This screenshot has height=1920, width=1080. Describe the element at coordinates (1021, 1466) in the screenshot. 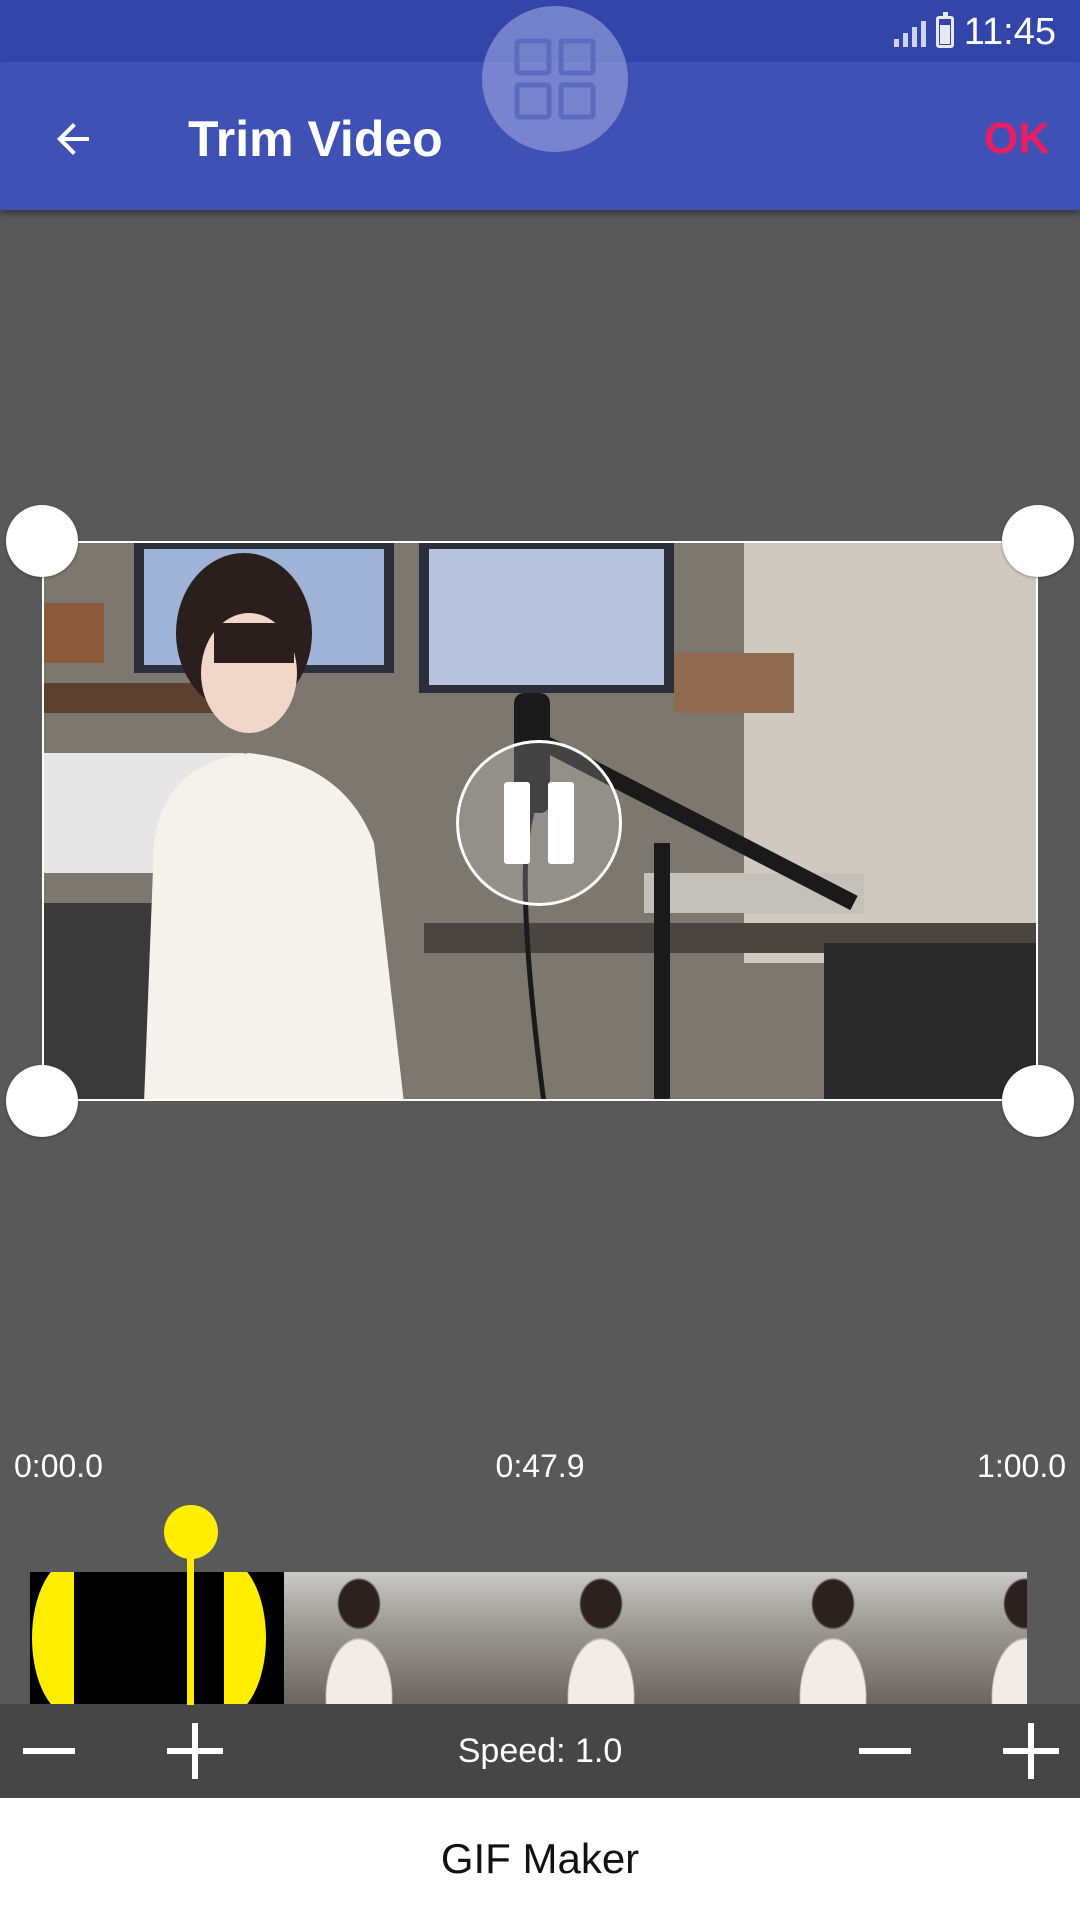

I see `end-time: 1:00.0` at that location.